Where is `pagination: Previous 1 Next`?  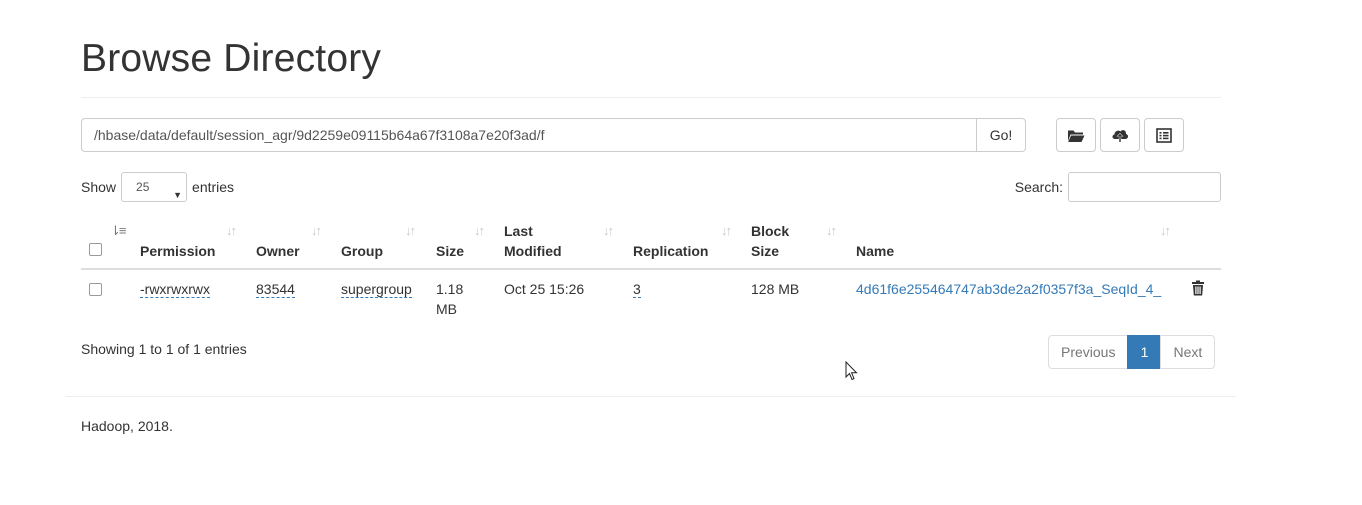
pagination: Previous 1 Next is located at coordinates (1132, 352).